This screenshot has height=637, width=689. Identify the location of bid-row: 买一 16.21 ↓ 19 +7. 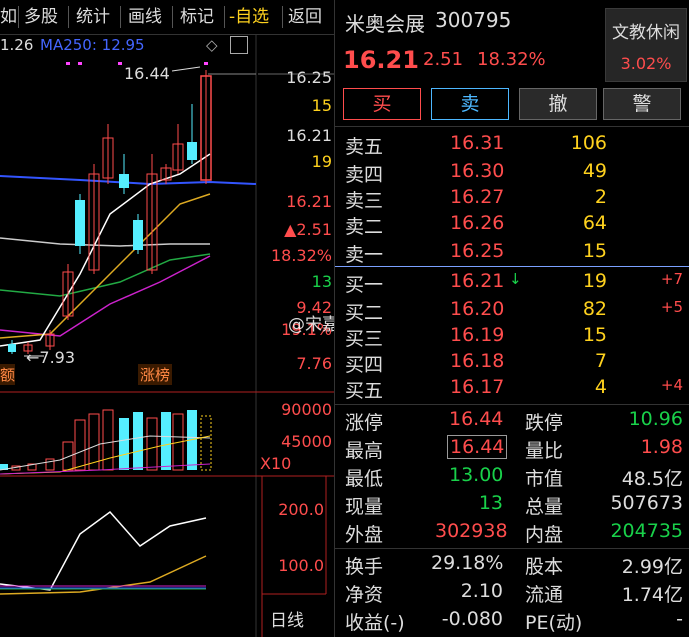
(512, 282).